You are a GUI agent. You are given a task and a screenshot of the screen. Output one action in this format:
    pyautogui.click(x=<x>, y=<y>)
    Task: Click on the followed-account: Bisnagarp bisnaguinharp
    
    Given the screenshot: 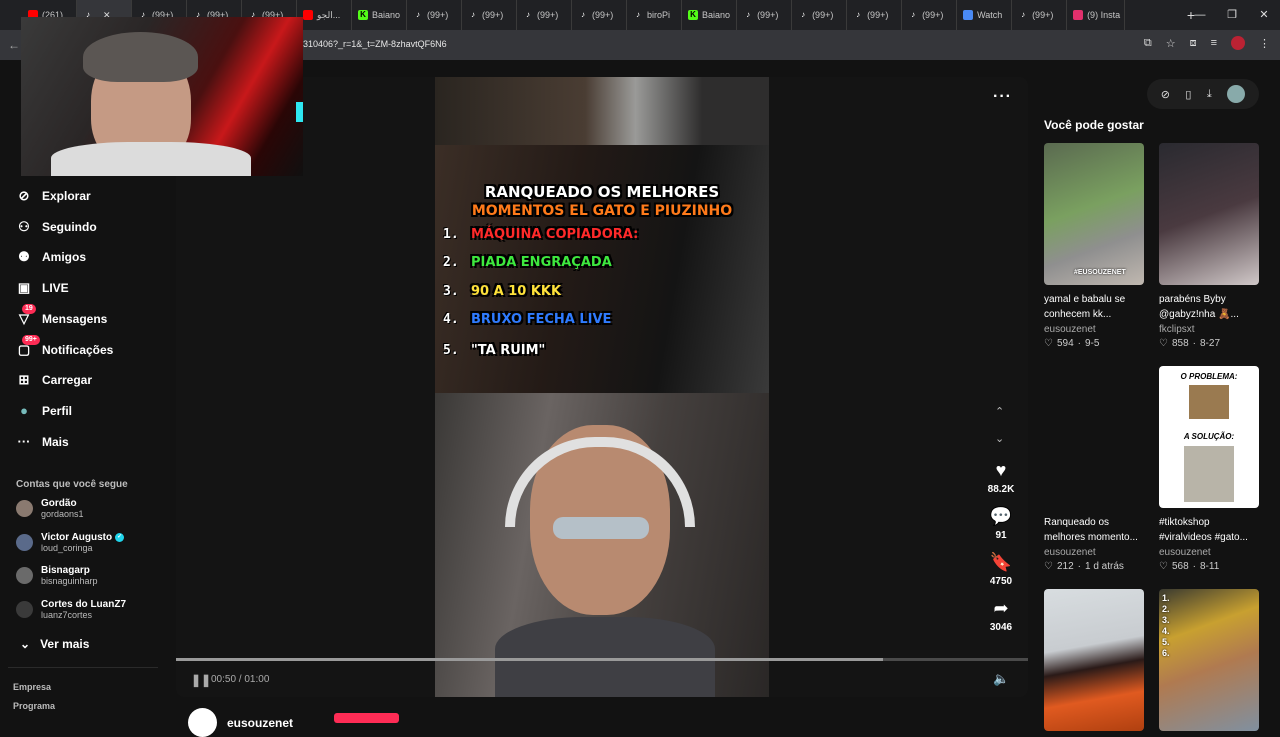 What is the action you would take?
    pyautogui.click(x=57, y=575)
    